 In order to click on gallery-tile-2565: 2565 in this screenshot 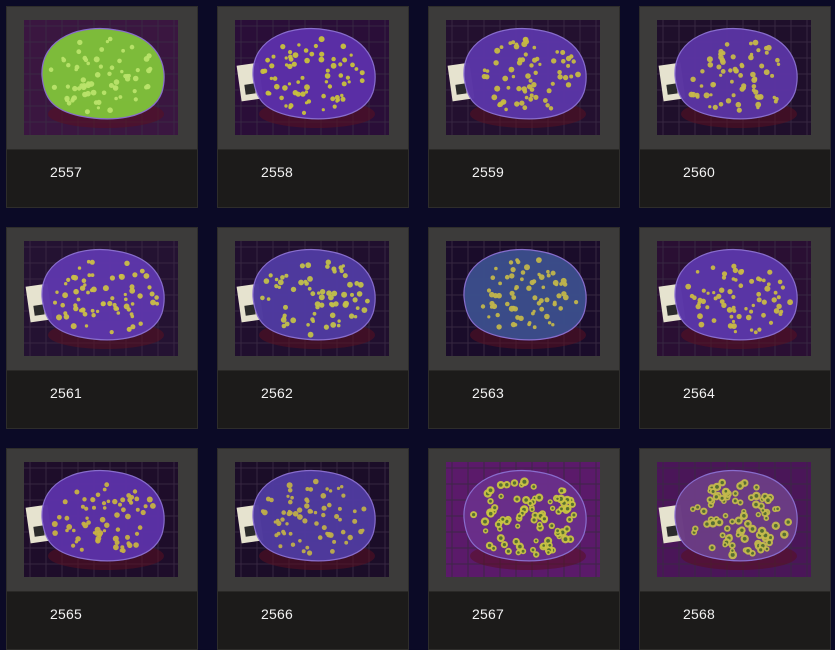, I will do `click(102, 549)`.